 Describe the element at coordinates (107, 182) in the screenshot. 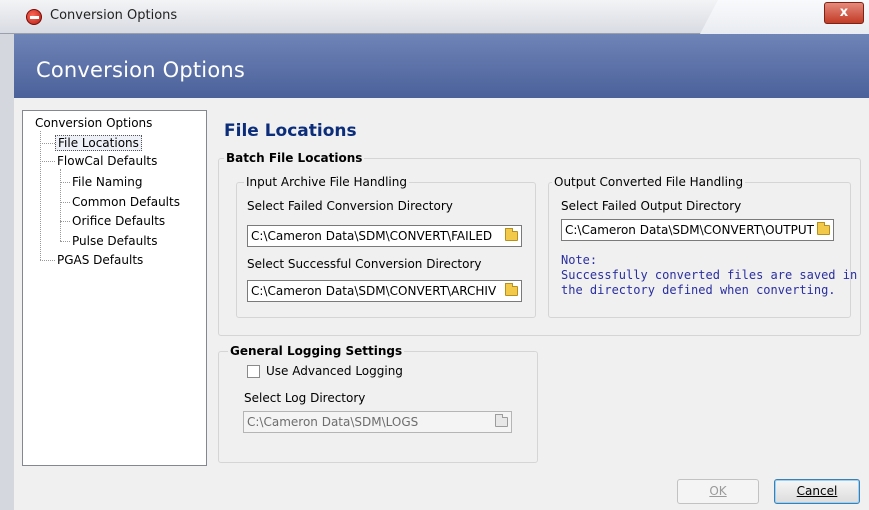

I see `tree-item-file-naming: File Naming` at that location.